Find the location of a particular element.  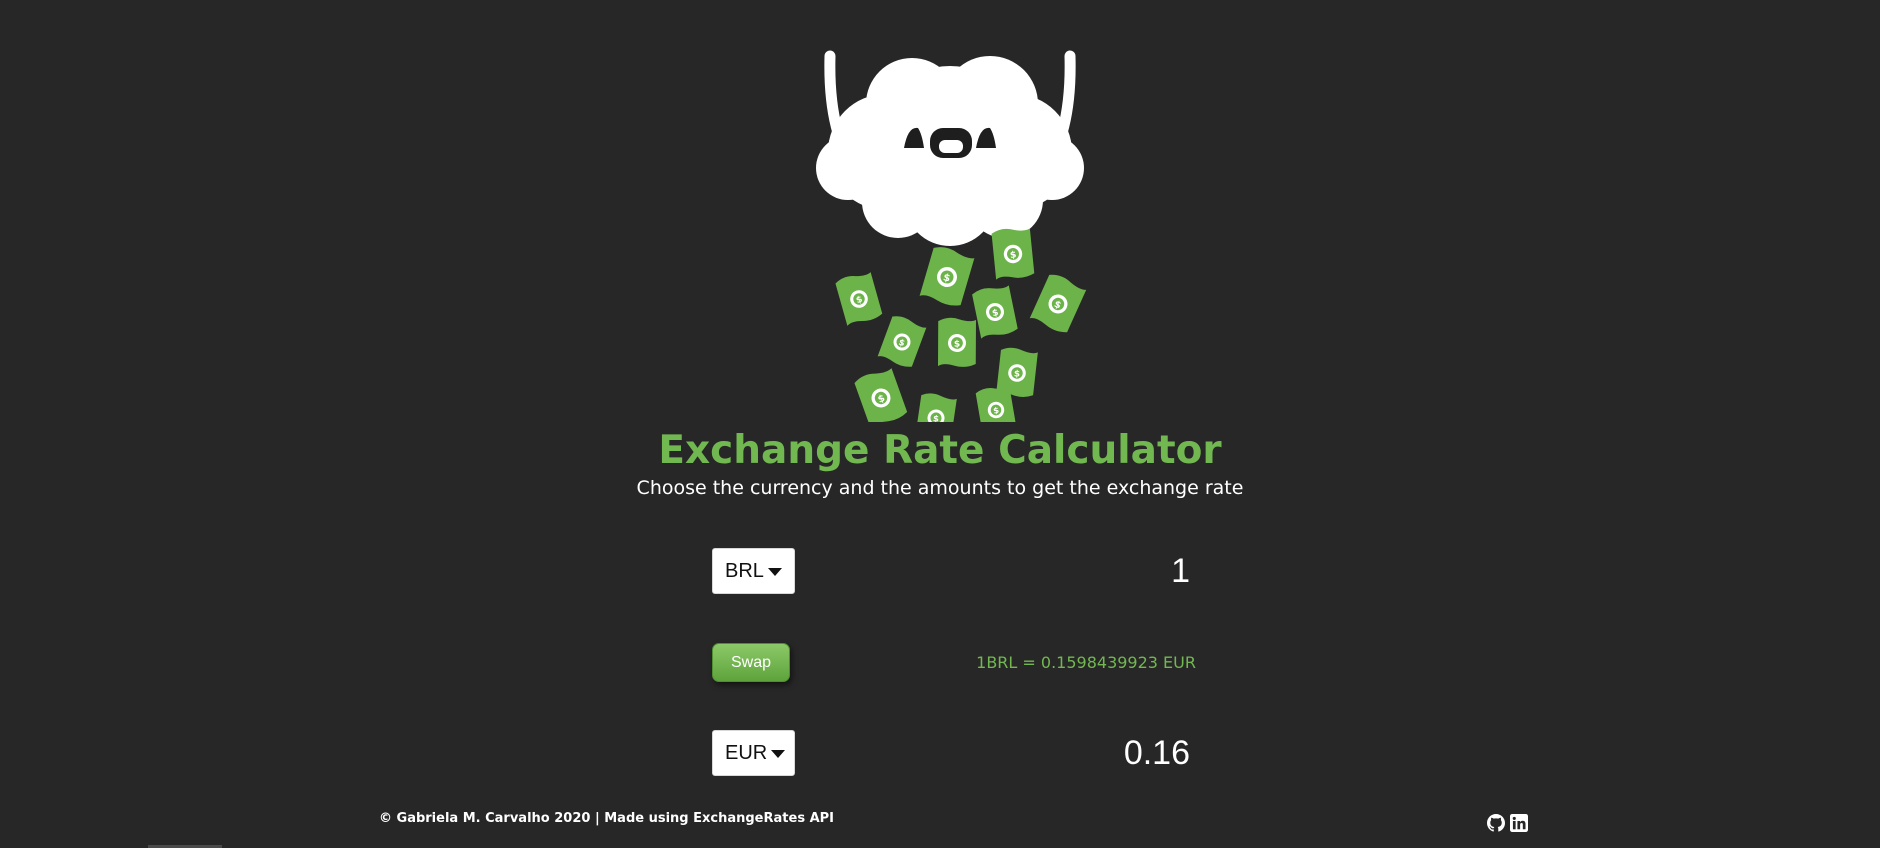

from-currency-label: BRL is located at coordinates (744, 570).